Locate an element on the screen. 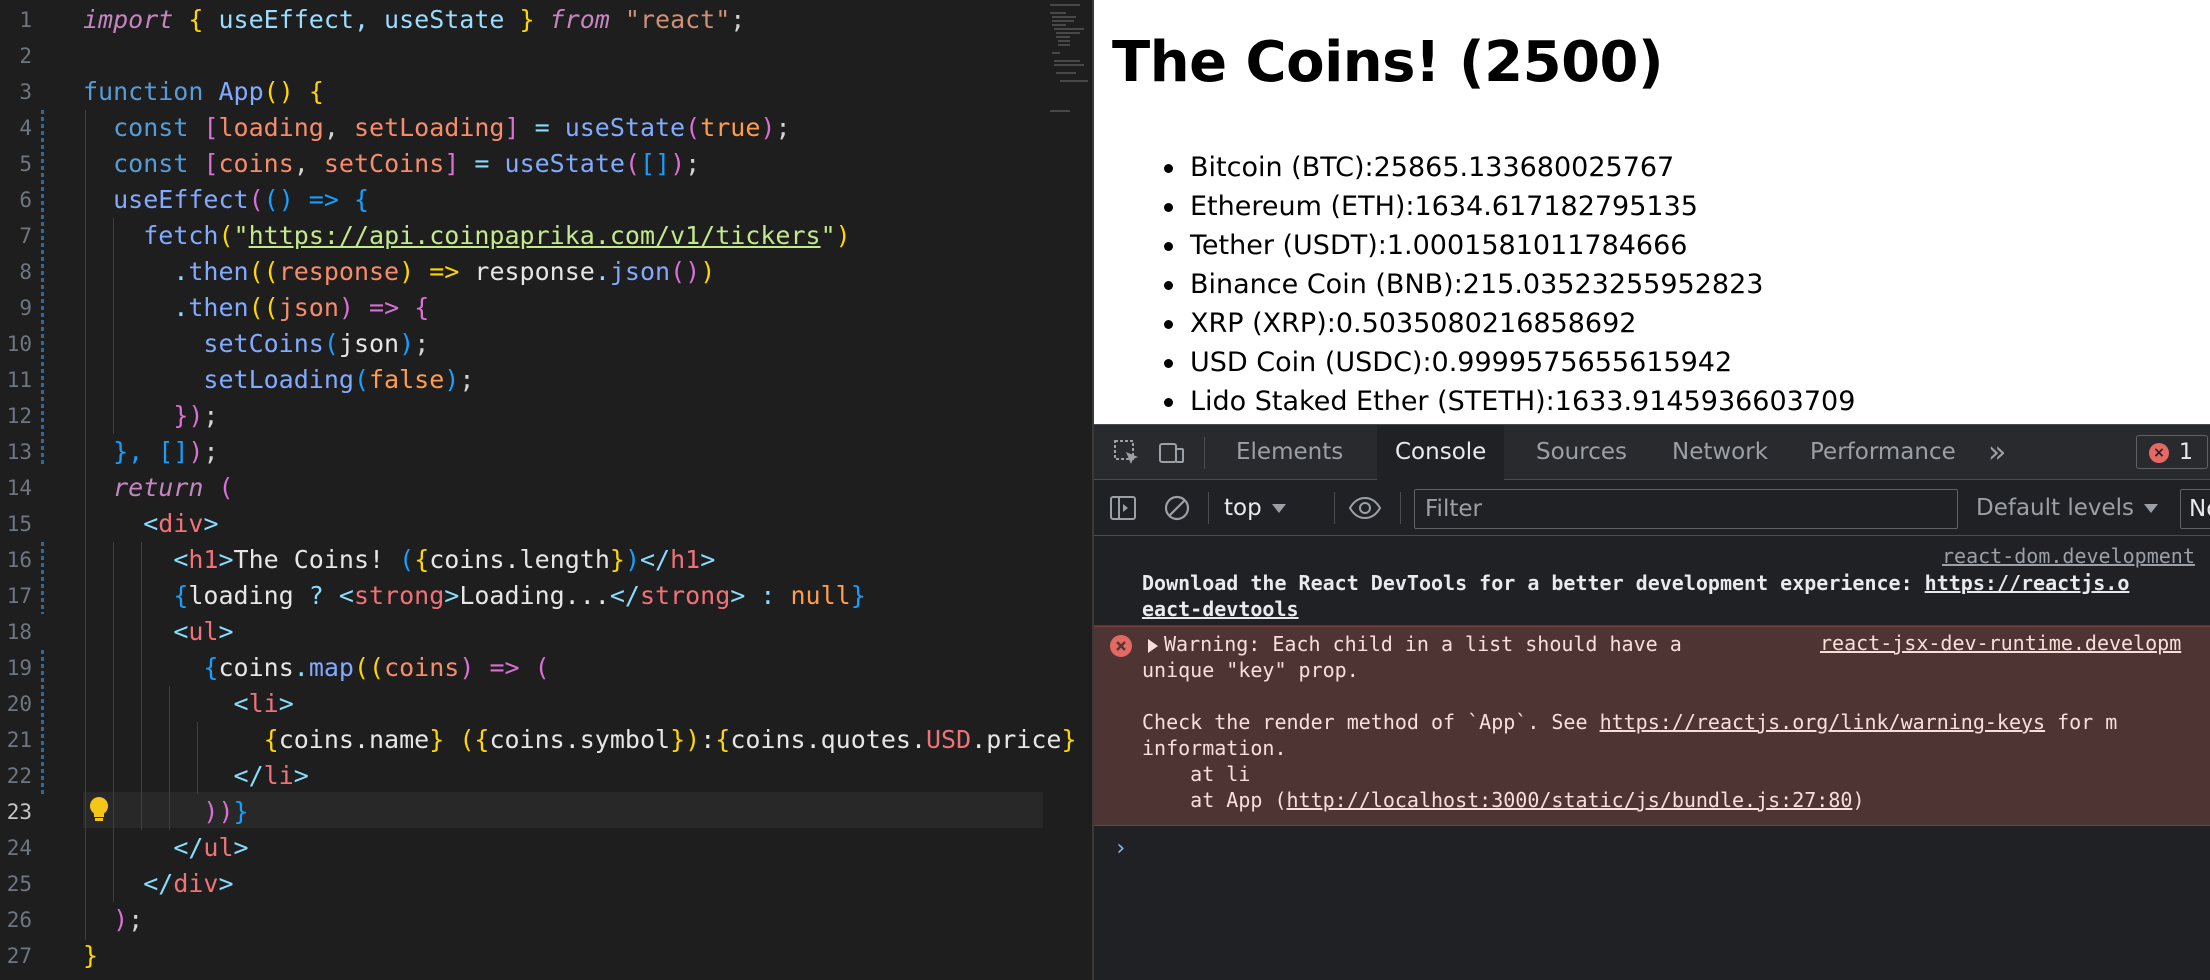  code-line: .then((response) => response.json()) is located at coordinates (399, 272).